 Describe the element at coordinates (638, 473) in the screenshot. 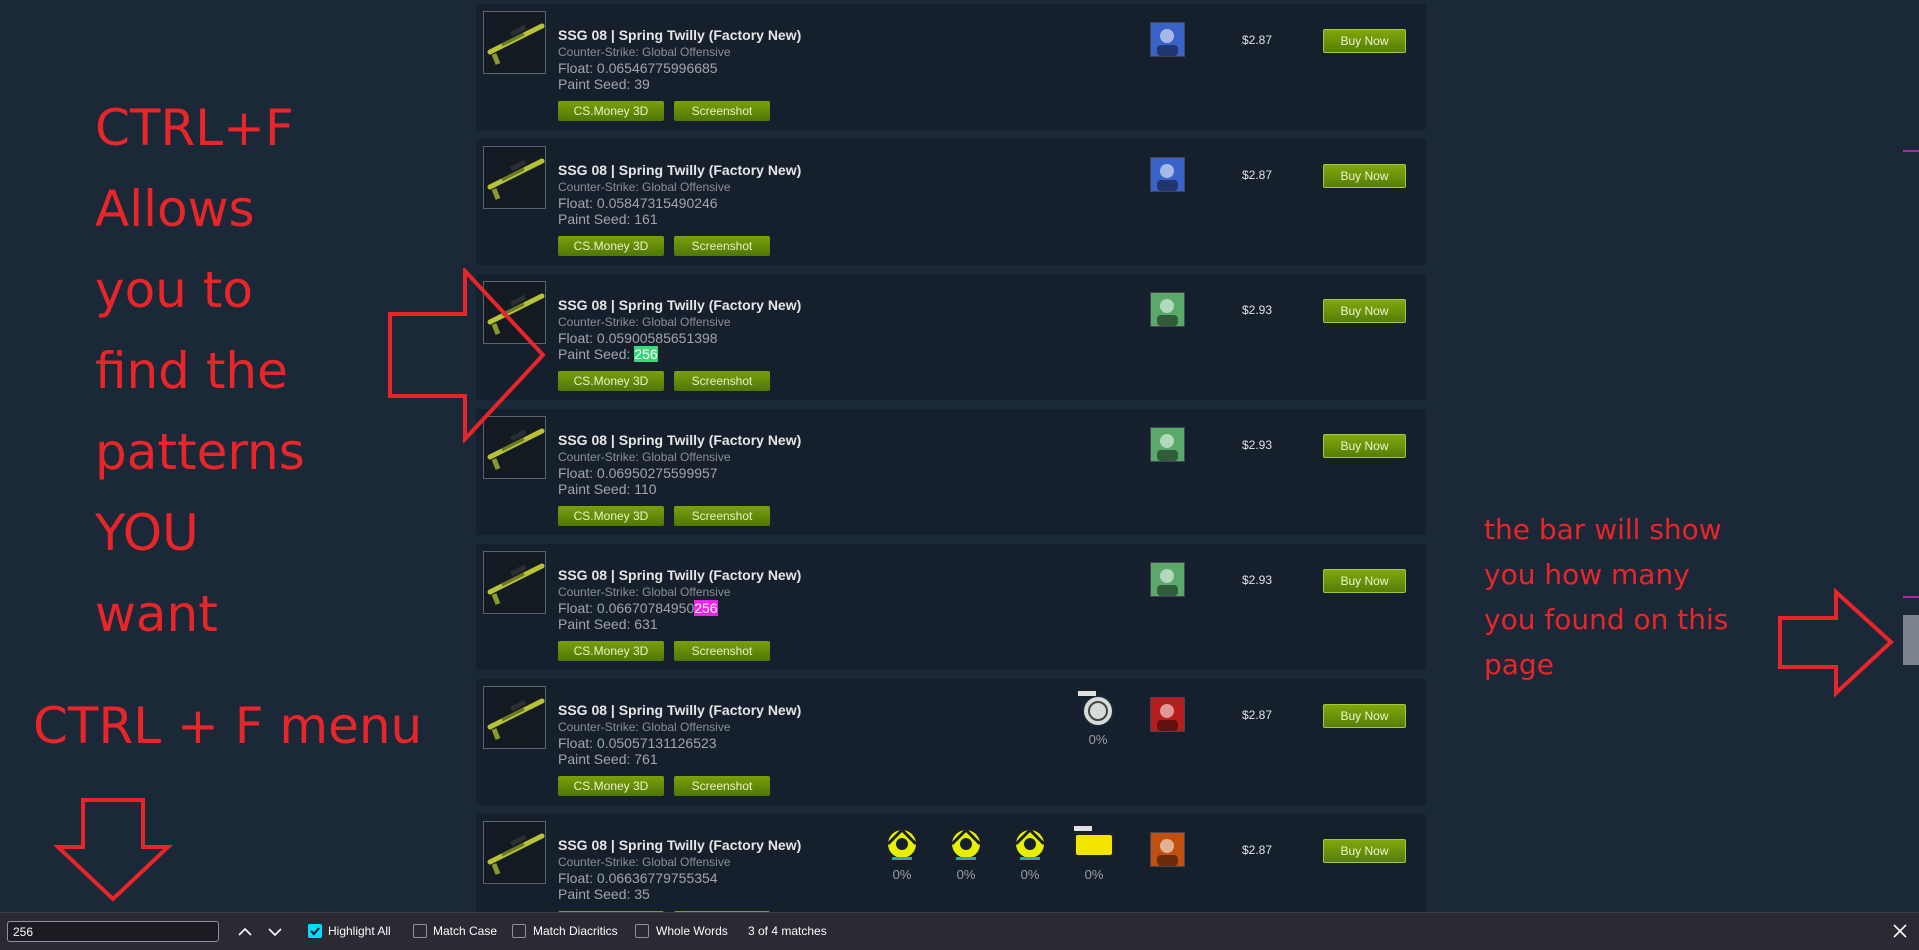

I see `float-value: Float: 0.06950275599957` at that location.